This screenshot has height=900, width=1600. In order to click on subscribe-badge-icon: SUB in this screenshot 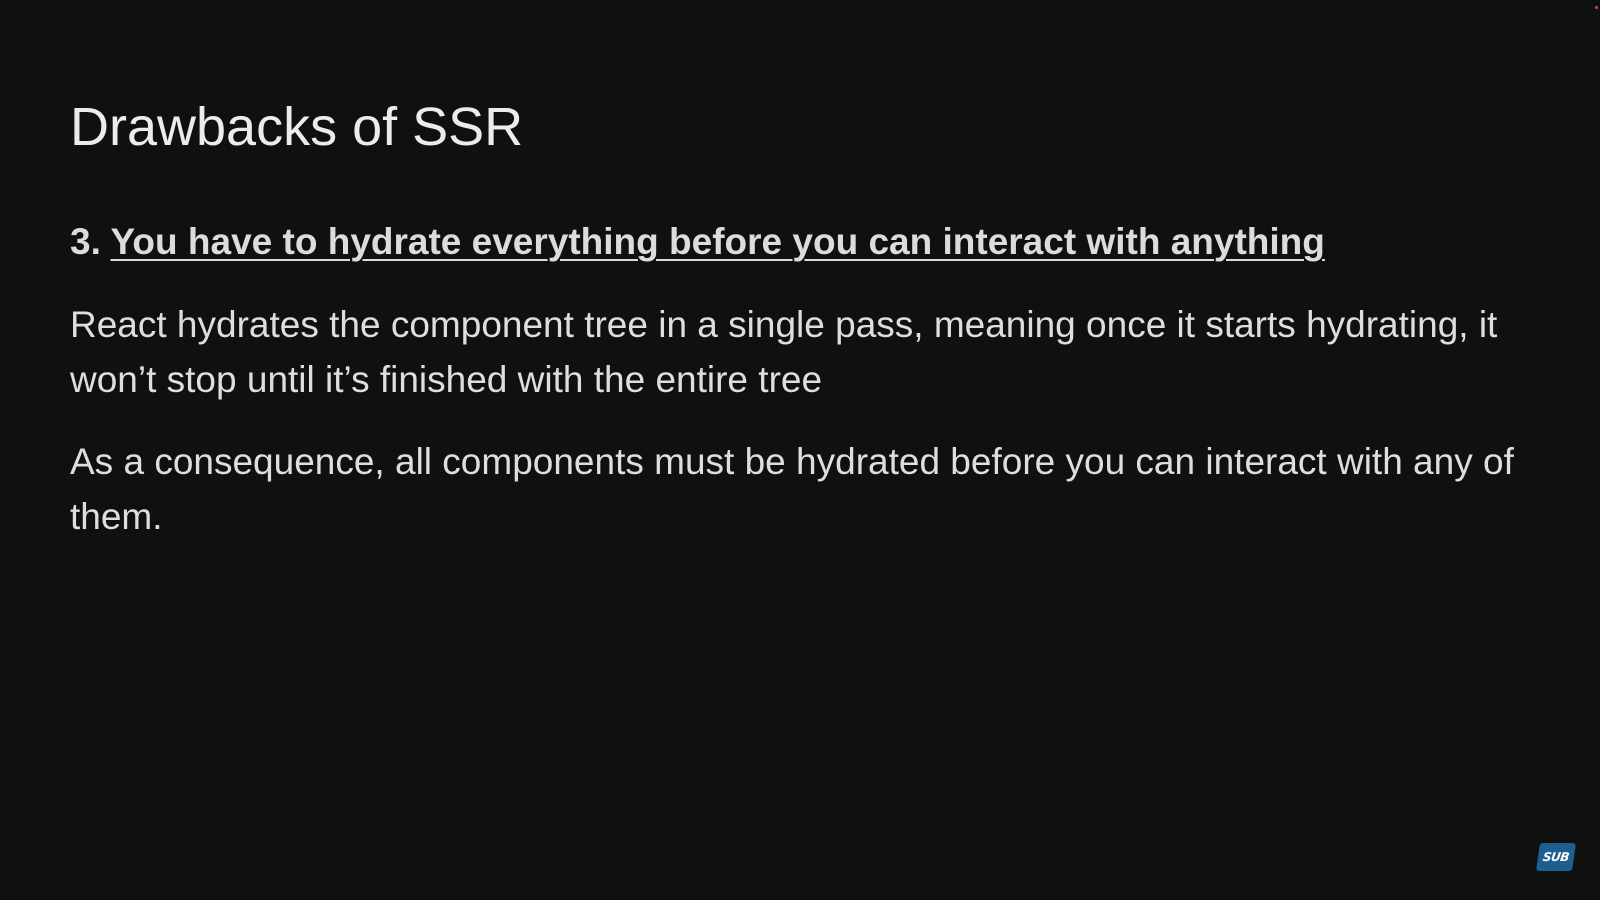, I will do `click(1556, 857)`.